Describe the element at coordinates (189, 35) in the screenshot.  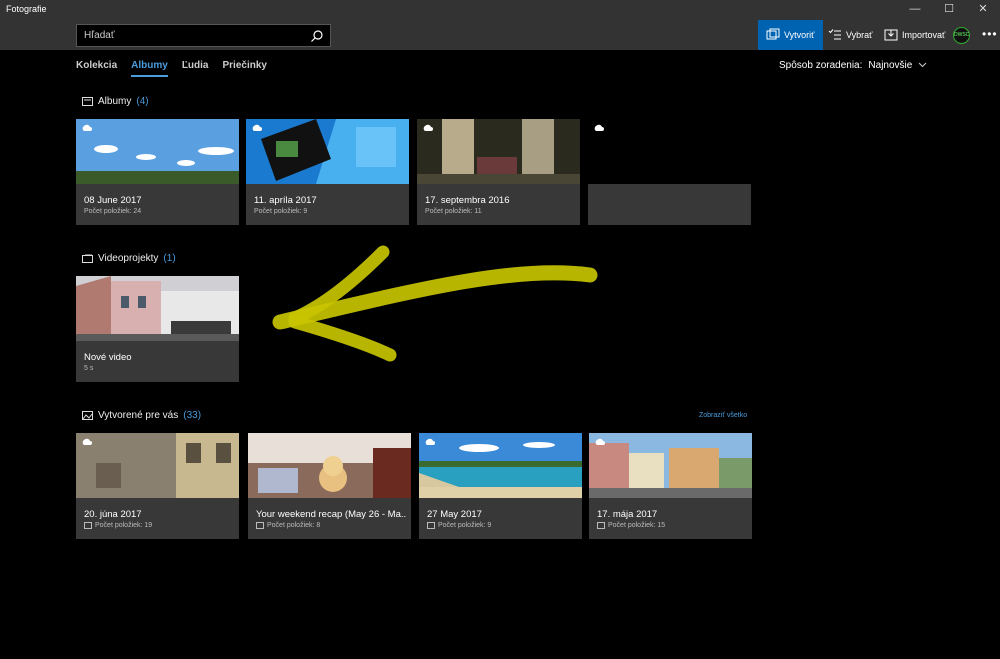
I see `search-input` at that location.